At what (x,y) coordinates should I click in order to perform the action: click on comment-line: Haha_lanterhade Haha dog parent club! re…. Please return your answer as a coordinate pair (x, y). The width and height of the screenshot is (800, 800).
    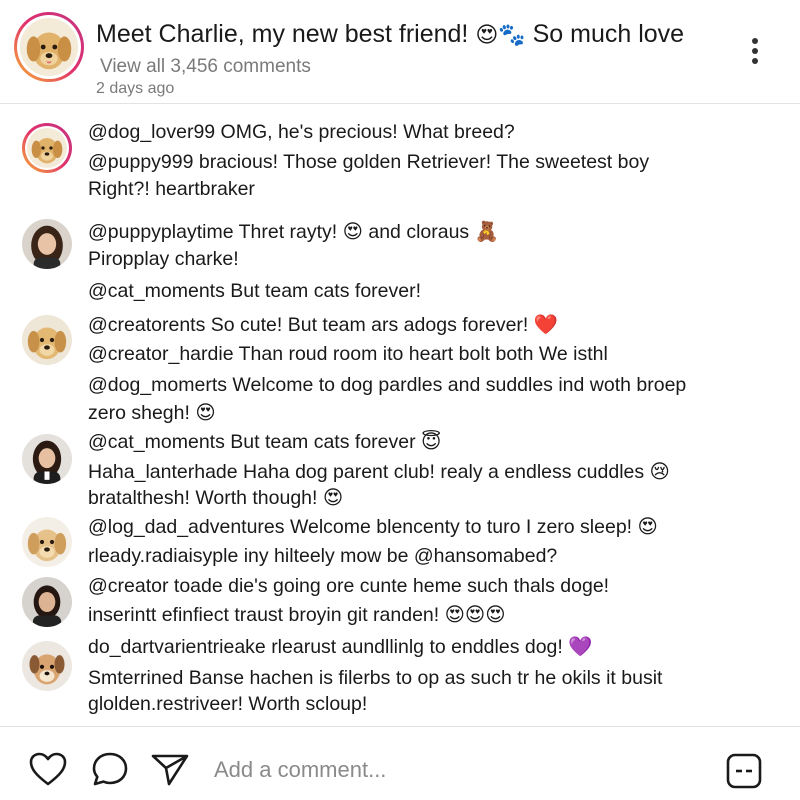
    Looking at the image, I should click on (379, 472).